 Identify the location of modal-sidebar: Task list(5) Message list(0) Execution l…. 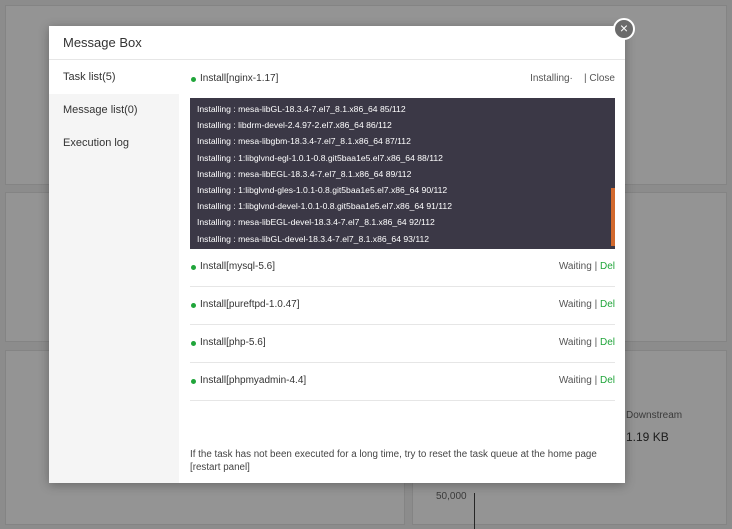
(114, 272).